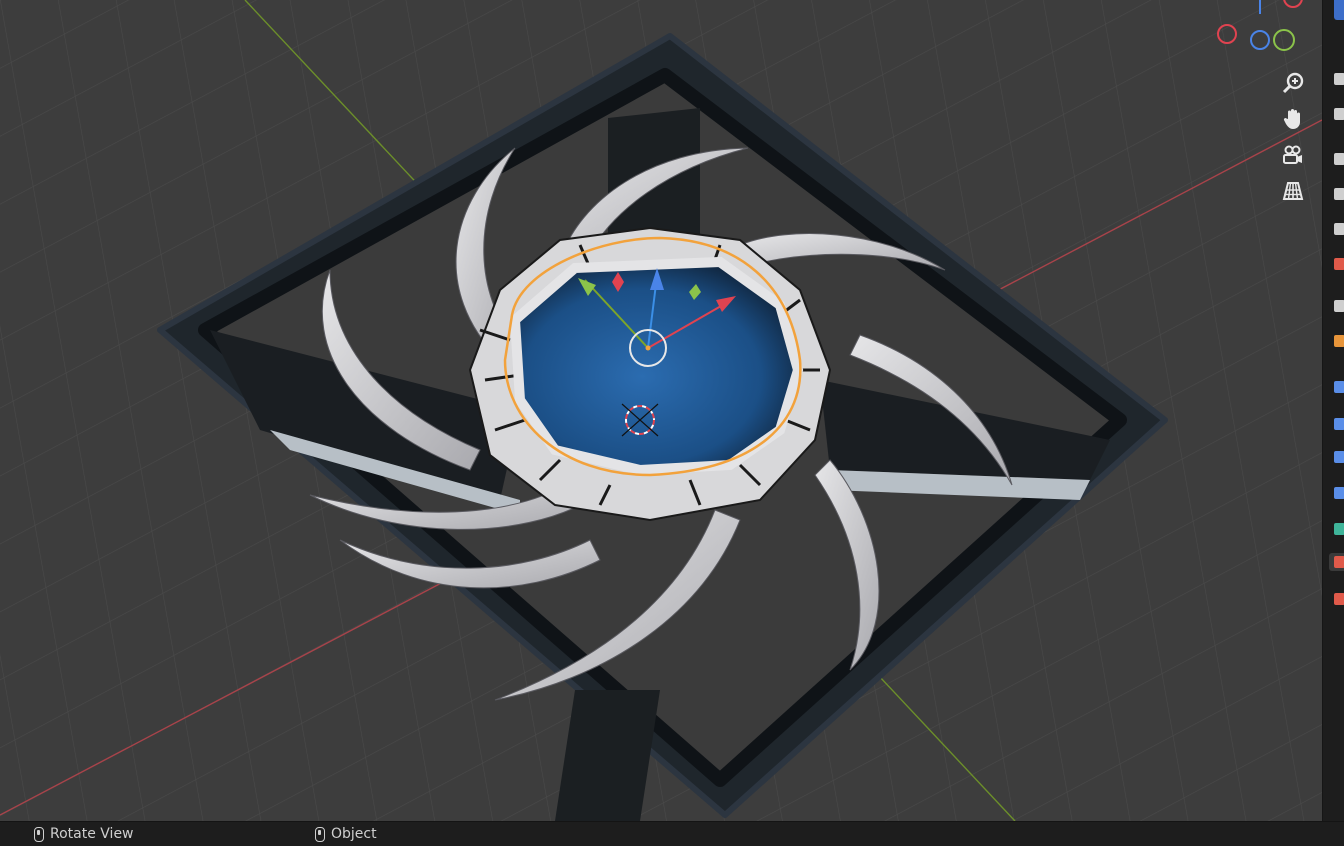 The image size is (1344, 846). Describe the element at coordinates (1293, 191) in the screenshot. I see `perspective-grid-icon` at that location.